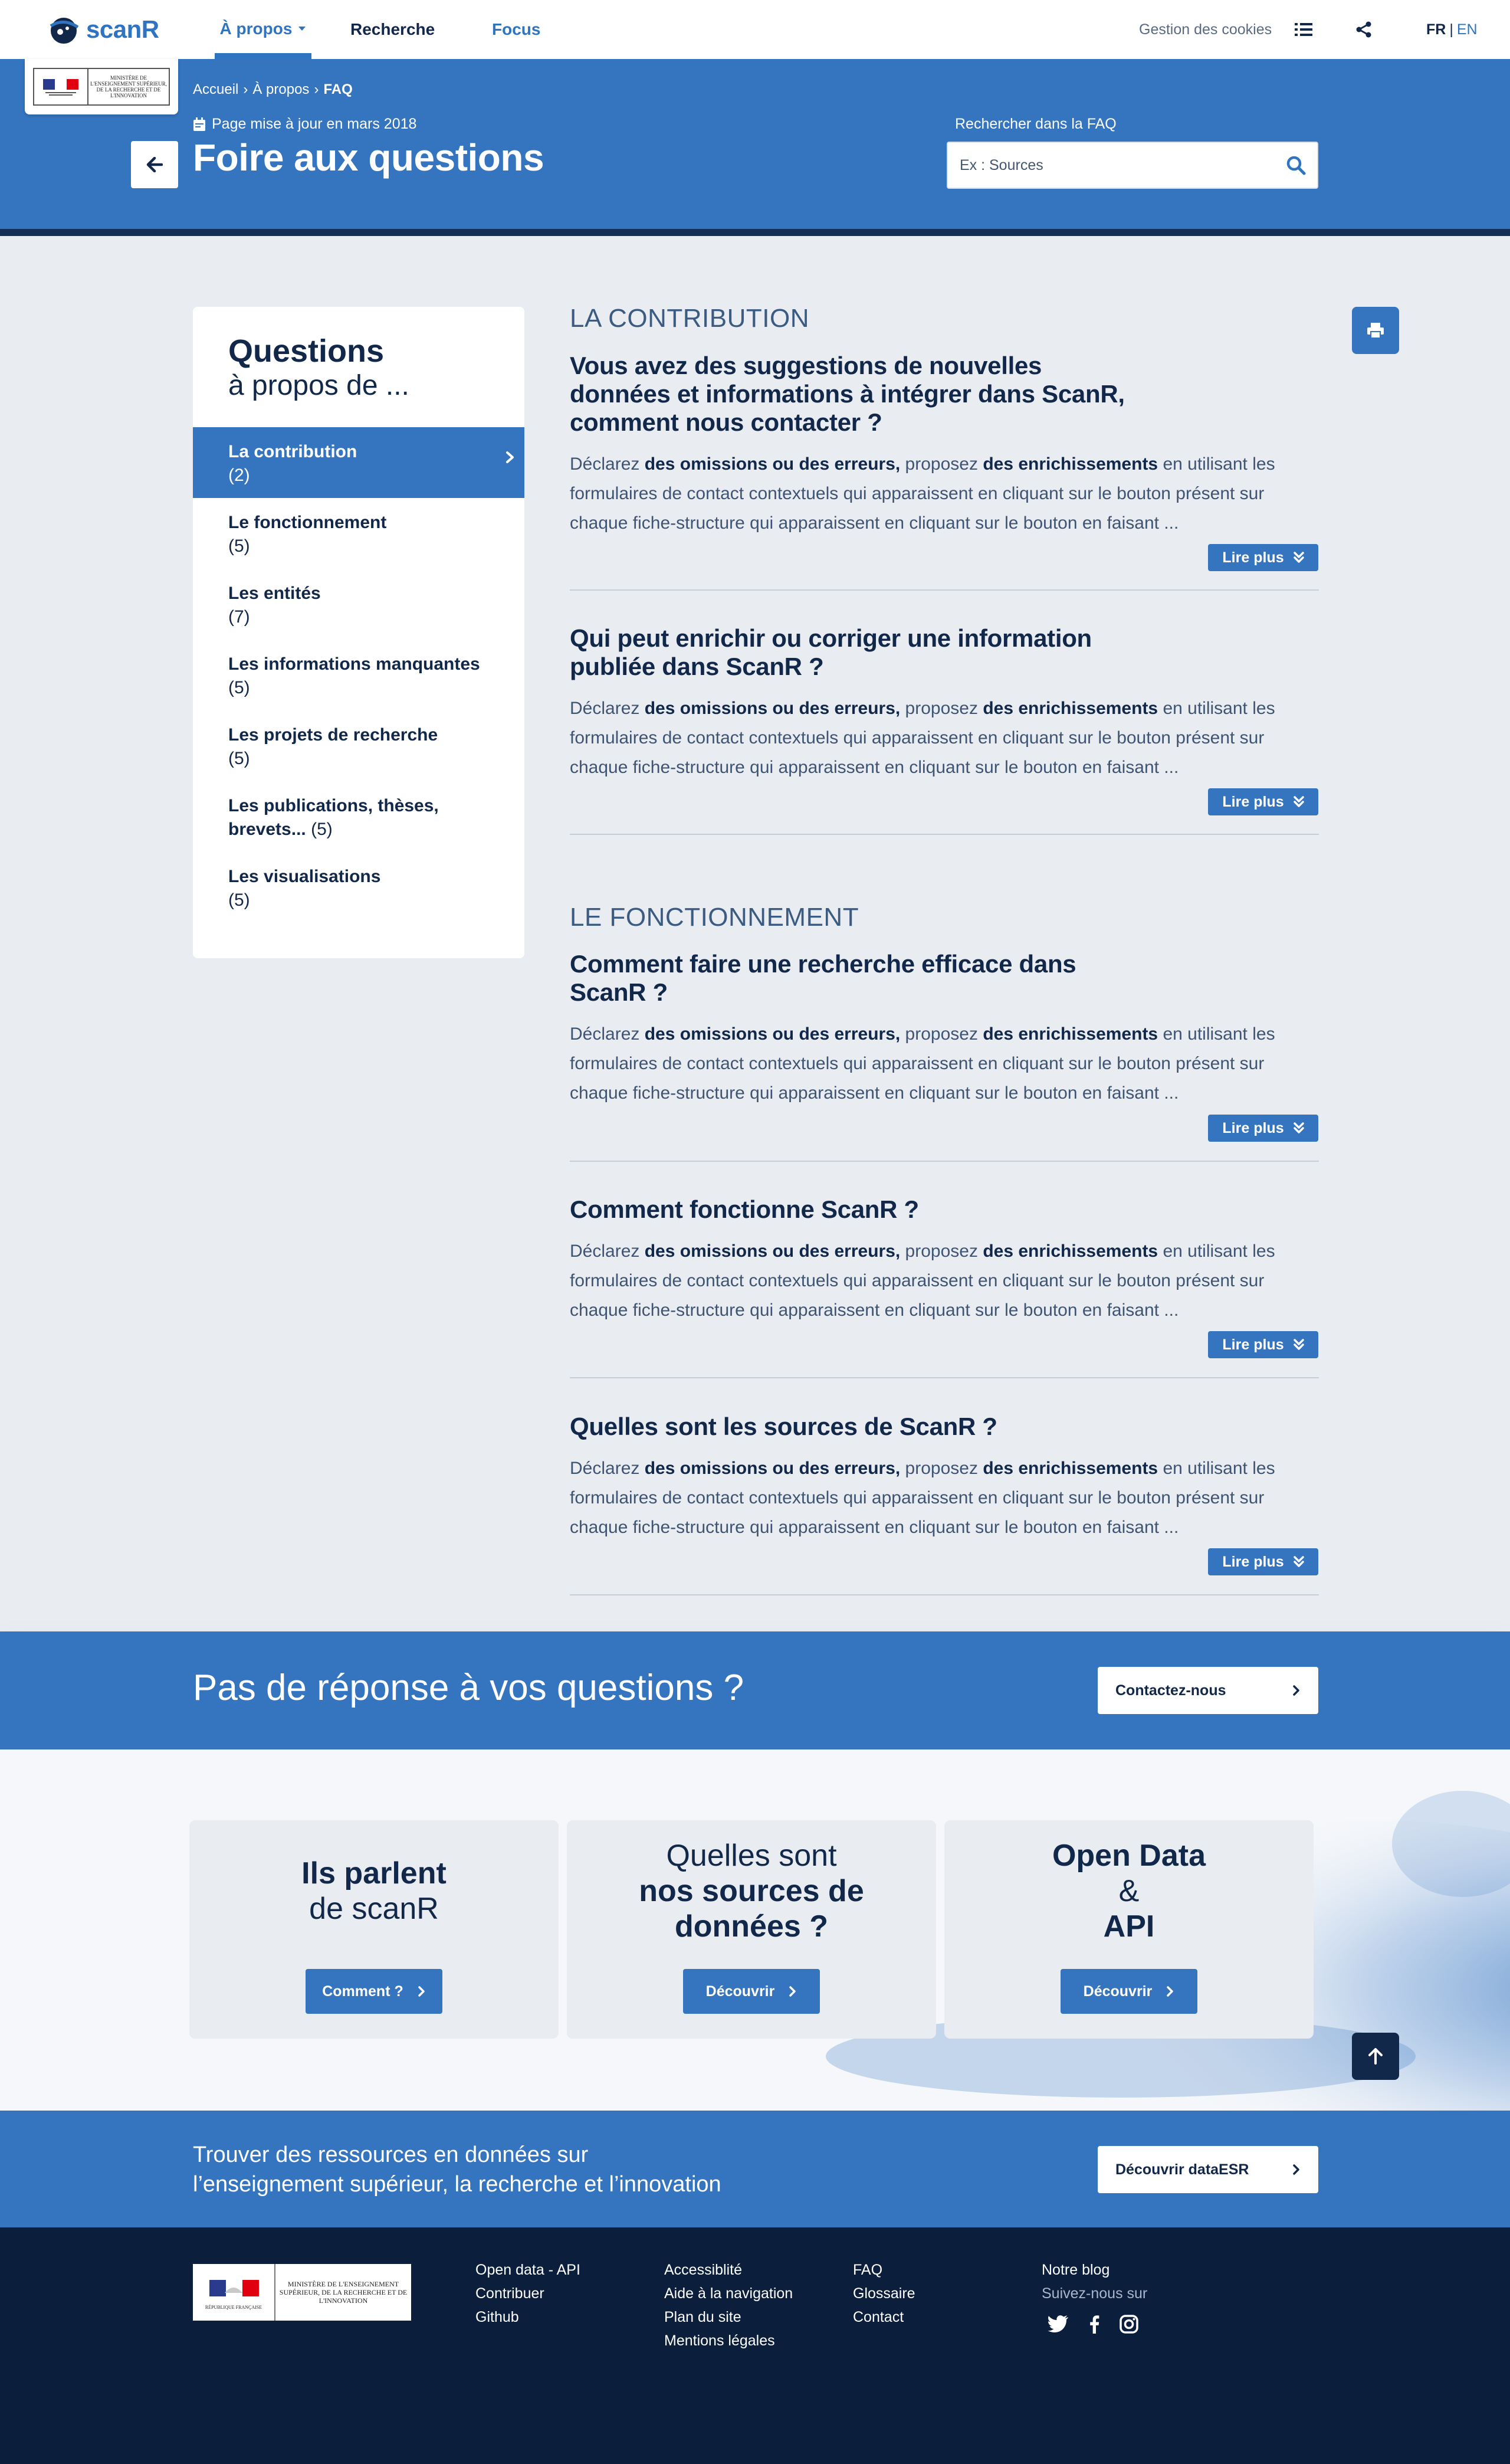  I want to click on footer-column-4: Notre blog Suivez-nous sur, so click(1094, 2281).